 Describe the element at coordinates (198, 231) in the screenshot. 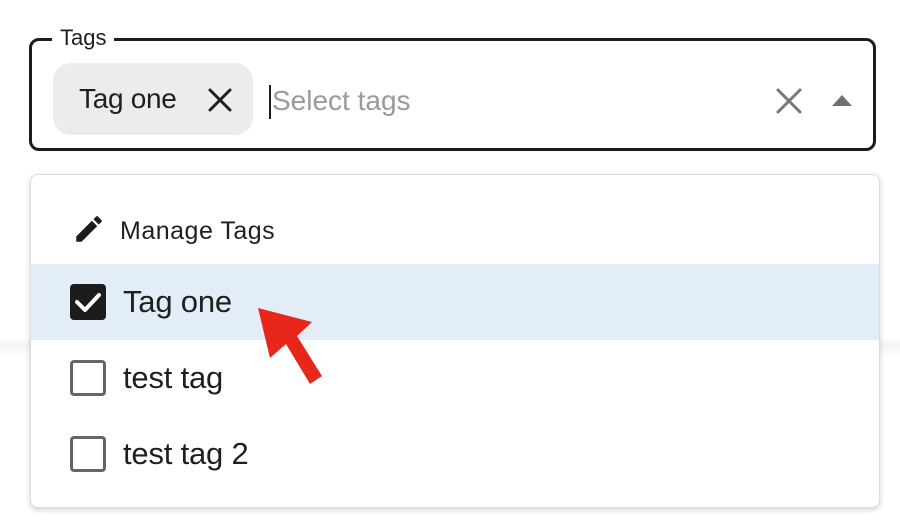

I see `manage-tags-label: Manage Tags` at that location.